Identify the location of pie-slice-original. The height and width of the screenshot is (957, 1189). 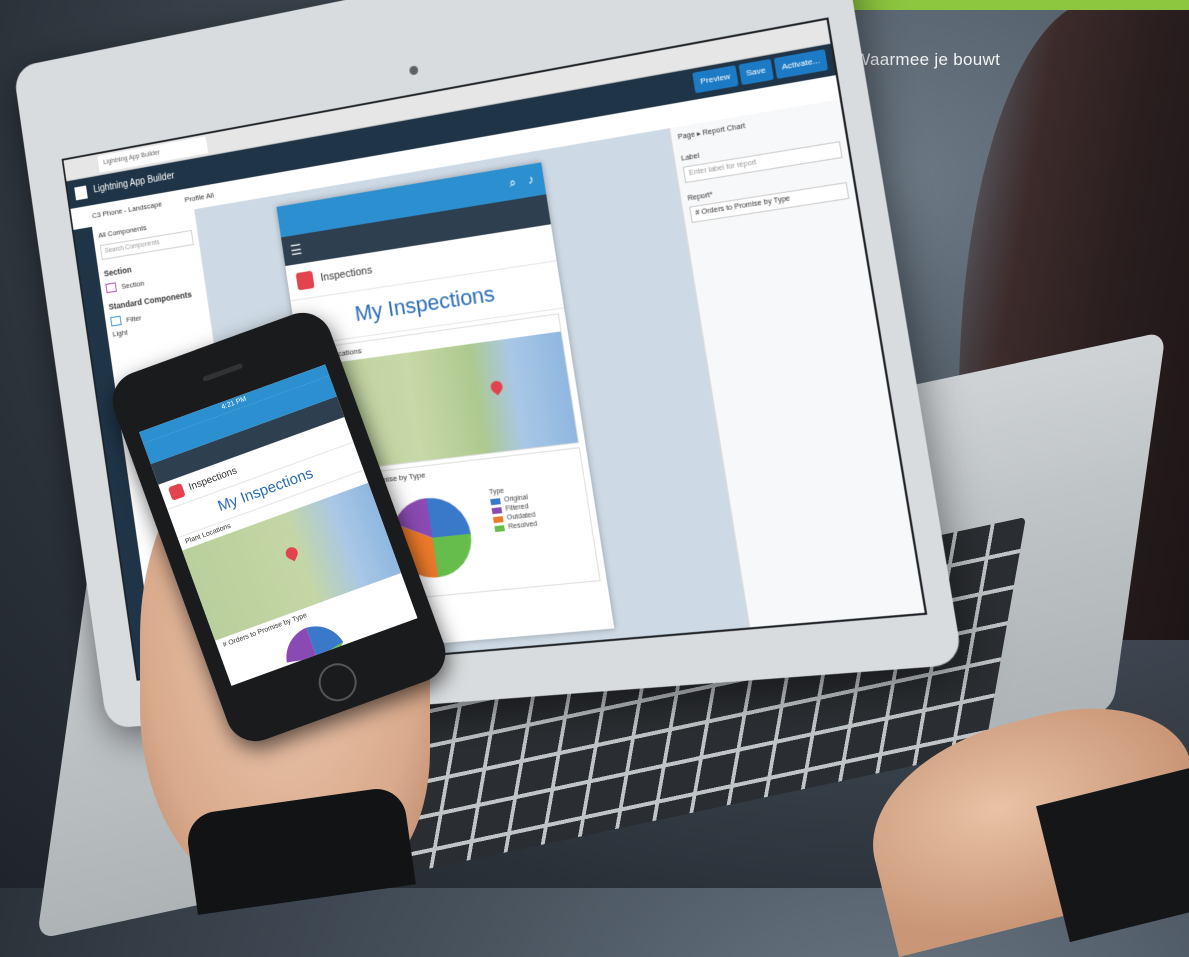
(448, 515).